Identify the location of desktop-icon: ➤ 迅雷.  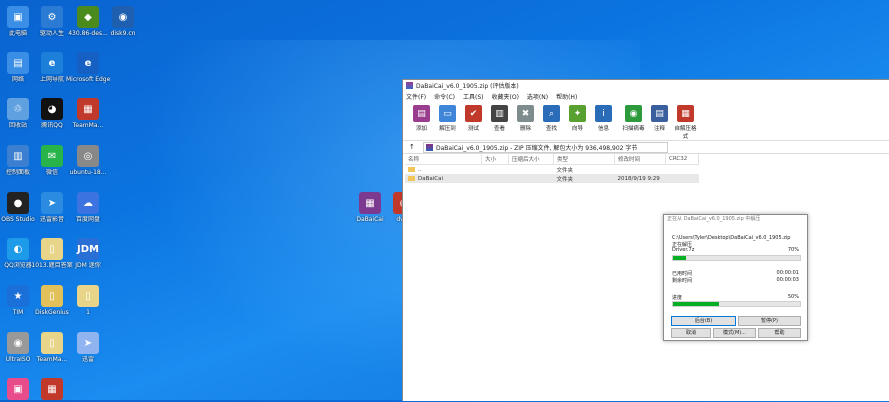
(88, 347).